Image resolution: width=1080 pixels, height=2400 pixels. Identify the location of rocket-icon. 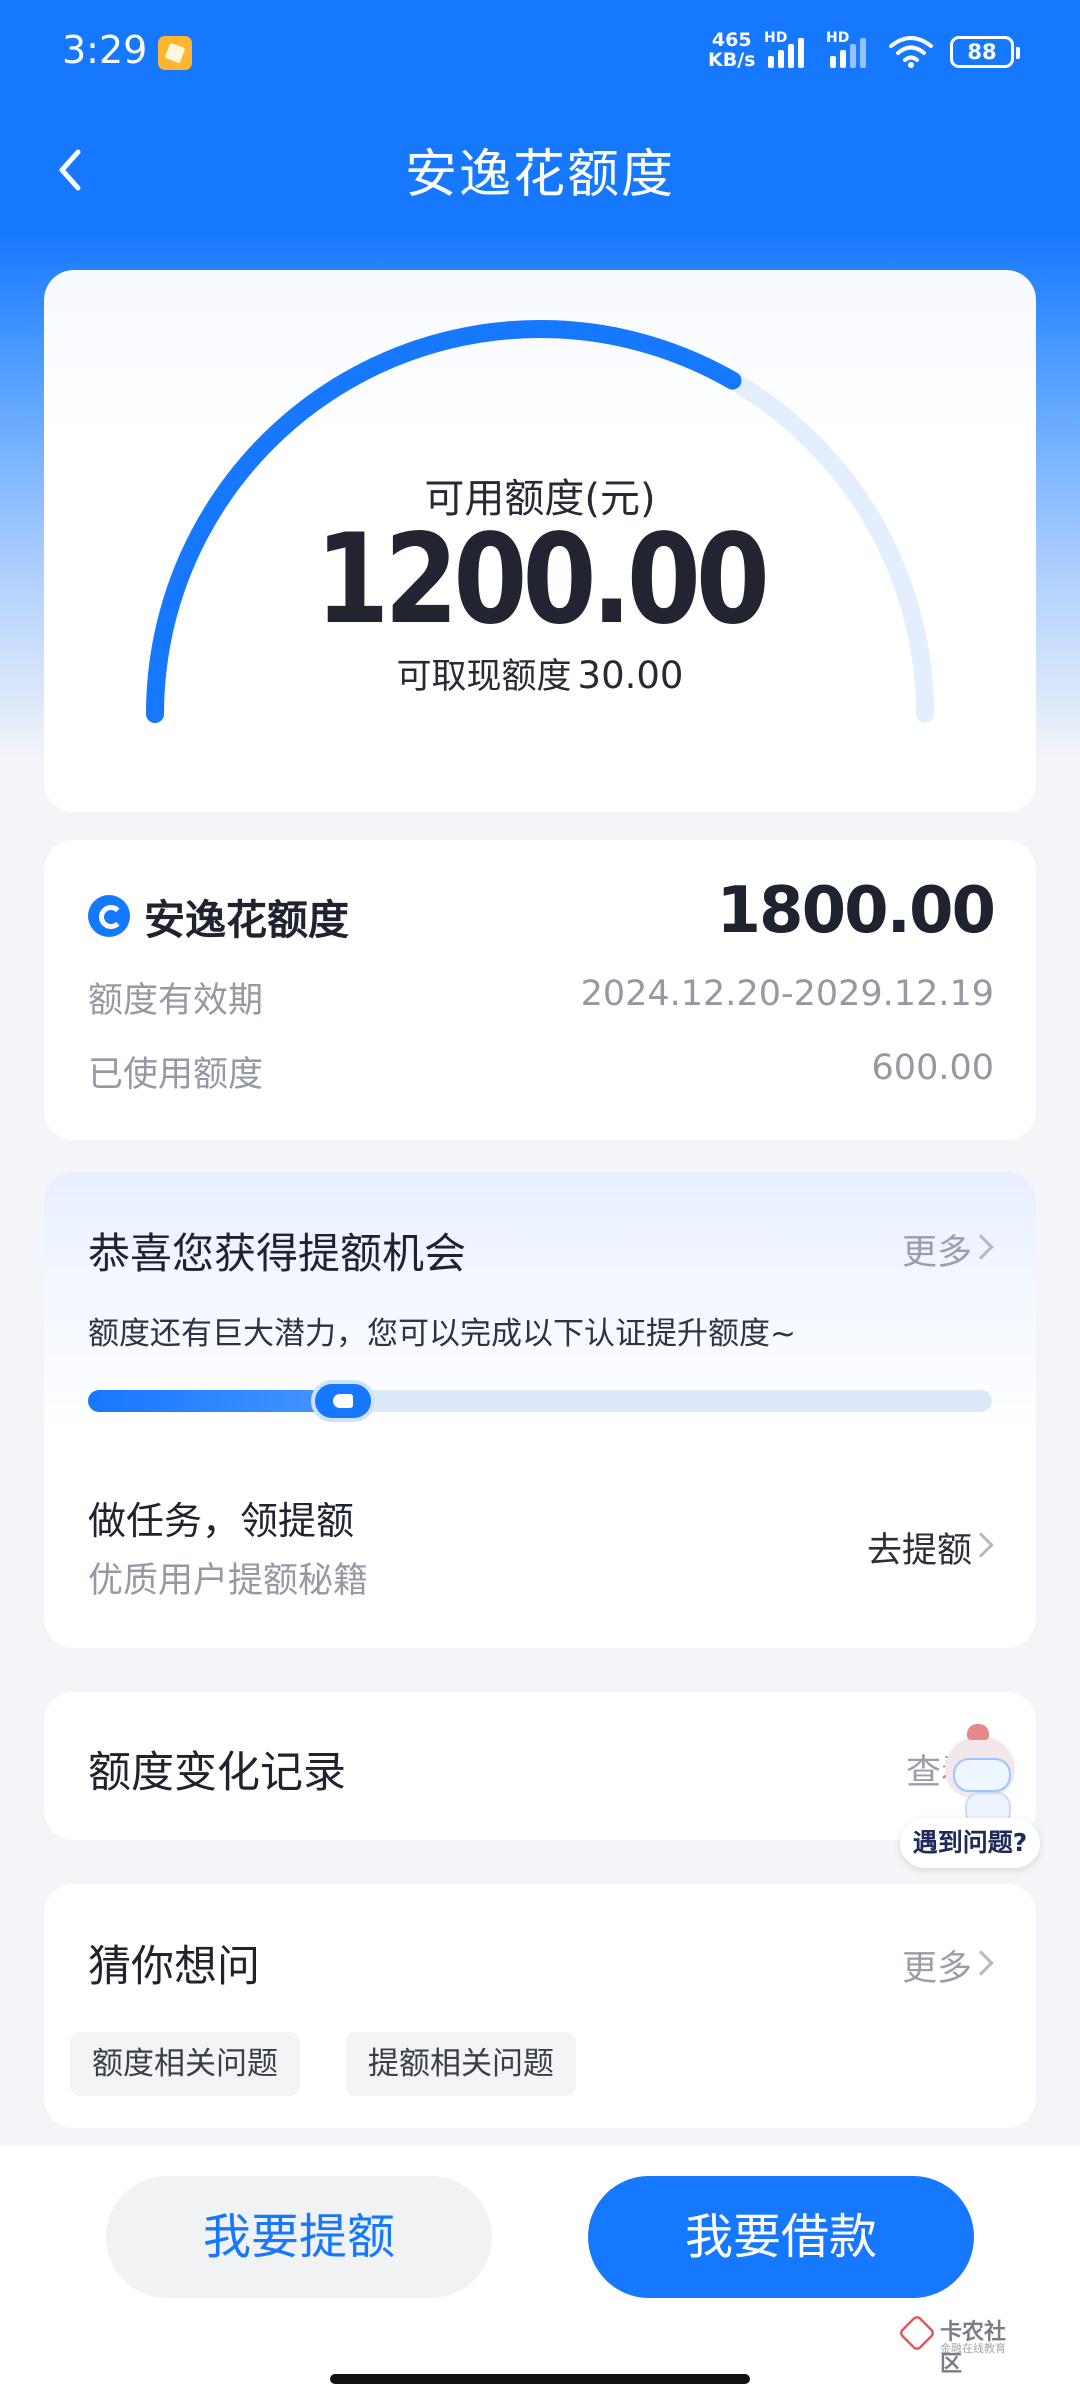
(343, 1401).